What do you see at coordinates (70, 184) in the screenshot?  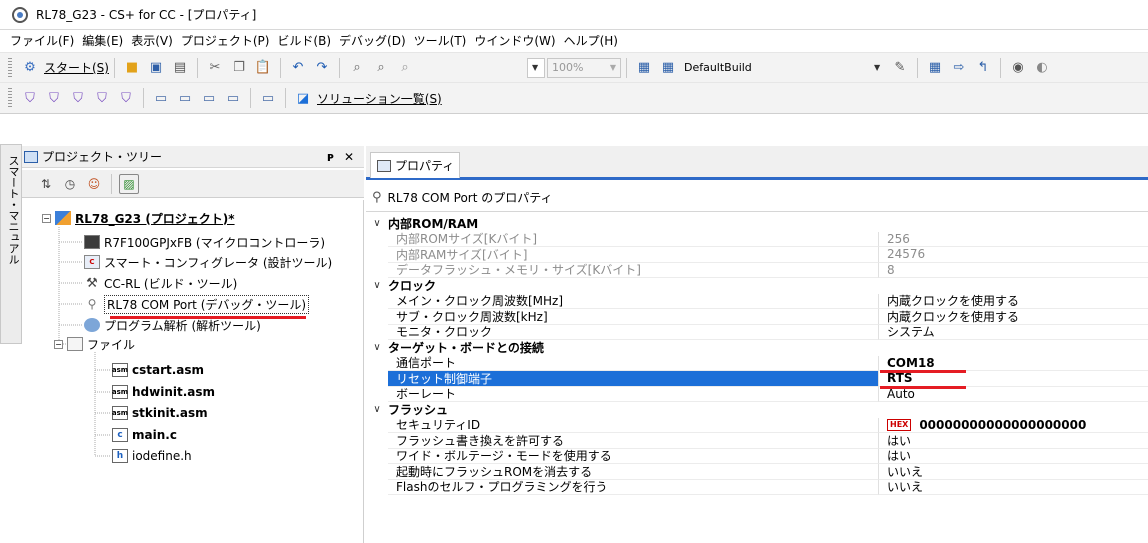 I see `refresh-icon: ◷` at bounding box center [70, 184].